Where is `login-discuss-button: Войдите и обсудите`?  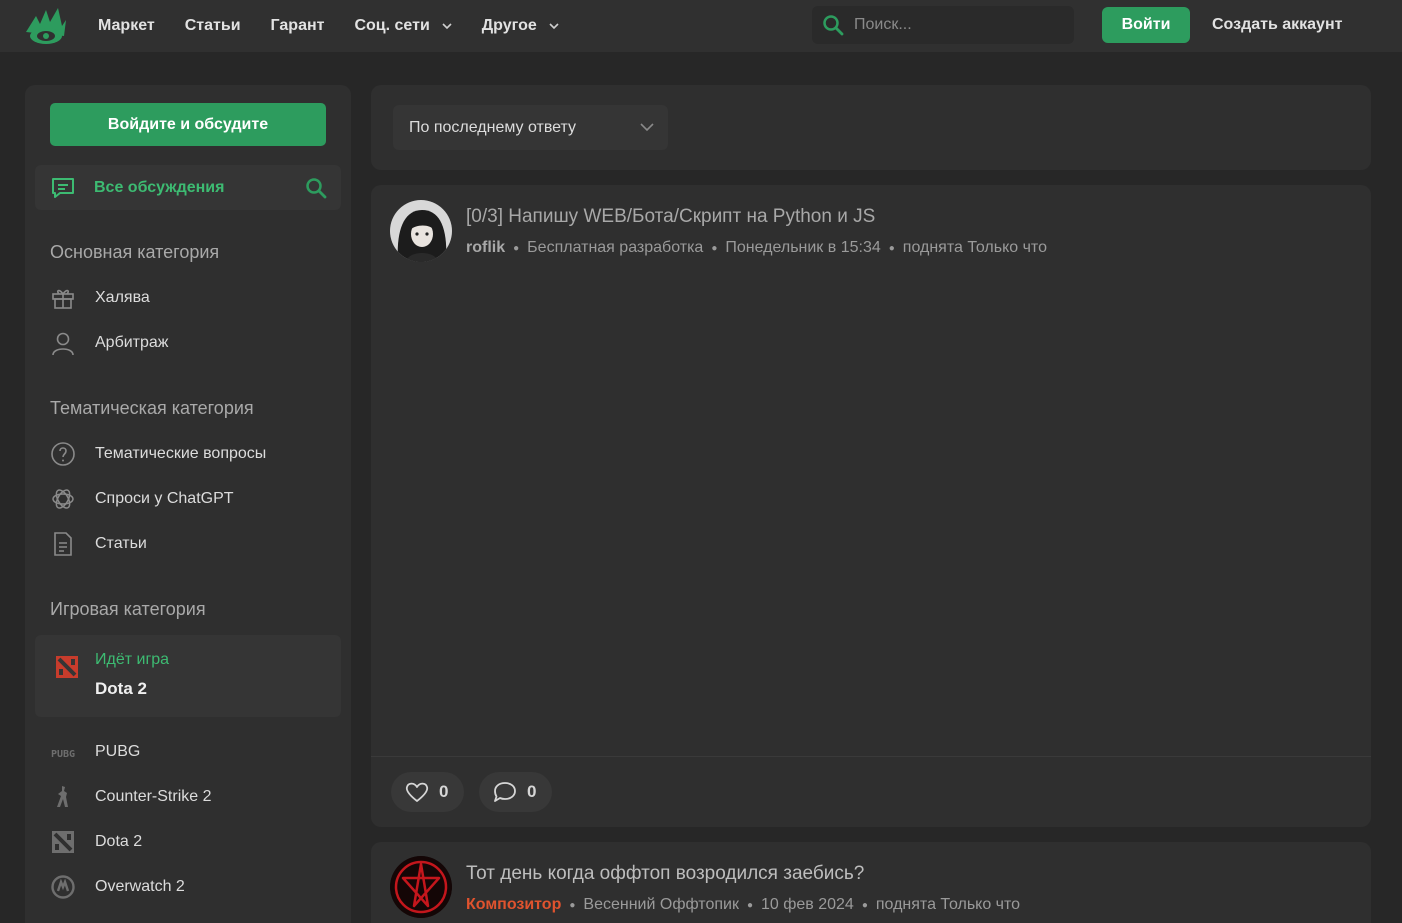
login-discuss-button: Войдите и обсудите is located at coordinates (188, 124).